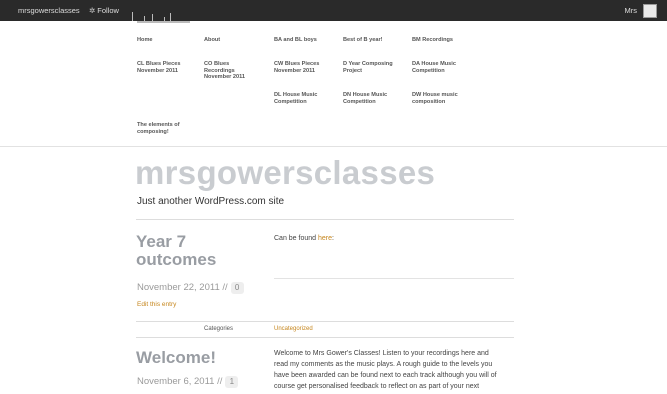 This screenshot has width=667, height=394. What do you see at coordinates (237, 288) in the screenshot?
I see `comment-count-badge: 0` at bounding box center [237, 288].